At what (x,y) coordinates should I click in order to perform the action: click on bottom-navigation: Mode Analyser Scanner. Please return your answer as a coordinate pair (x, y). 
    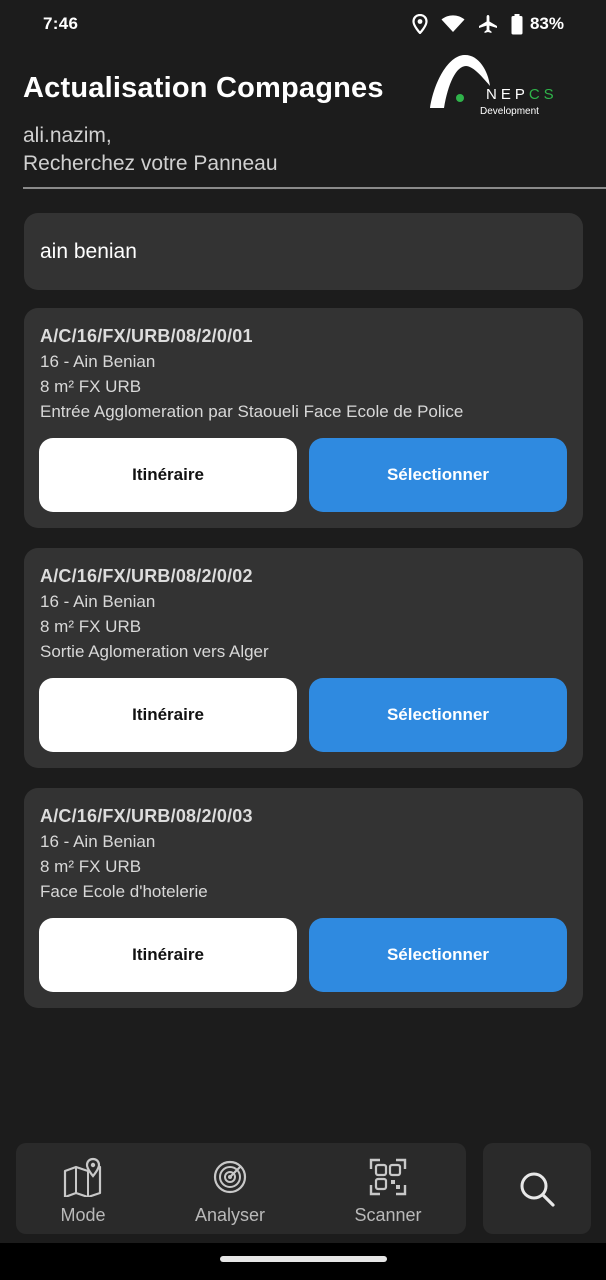
    Looking at the image, I should click on (241, 1188).